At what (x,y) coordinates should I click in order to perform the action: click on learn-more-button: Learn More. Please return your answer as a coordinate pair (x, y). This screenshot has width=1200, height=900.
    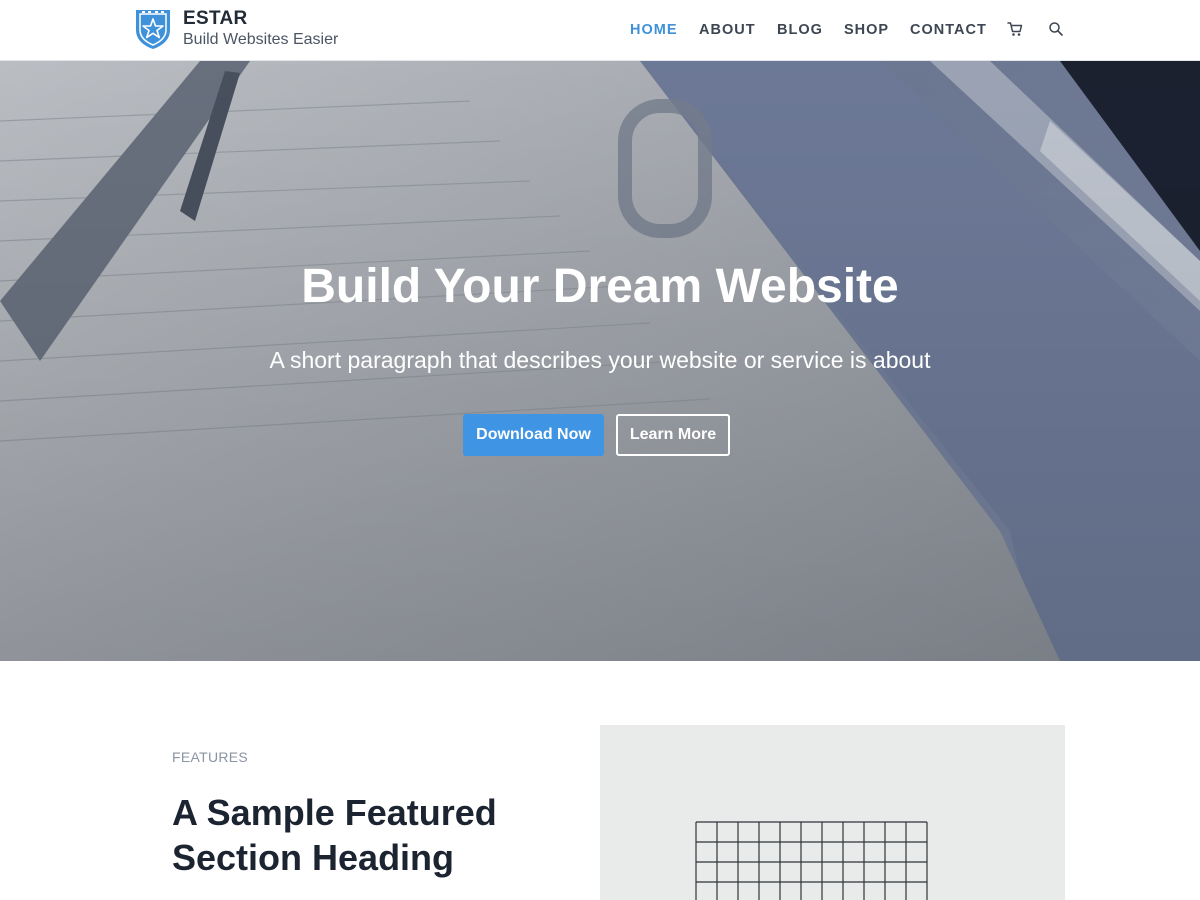
    Looking at the image, I should click on (673, 435).